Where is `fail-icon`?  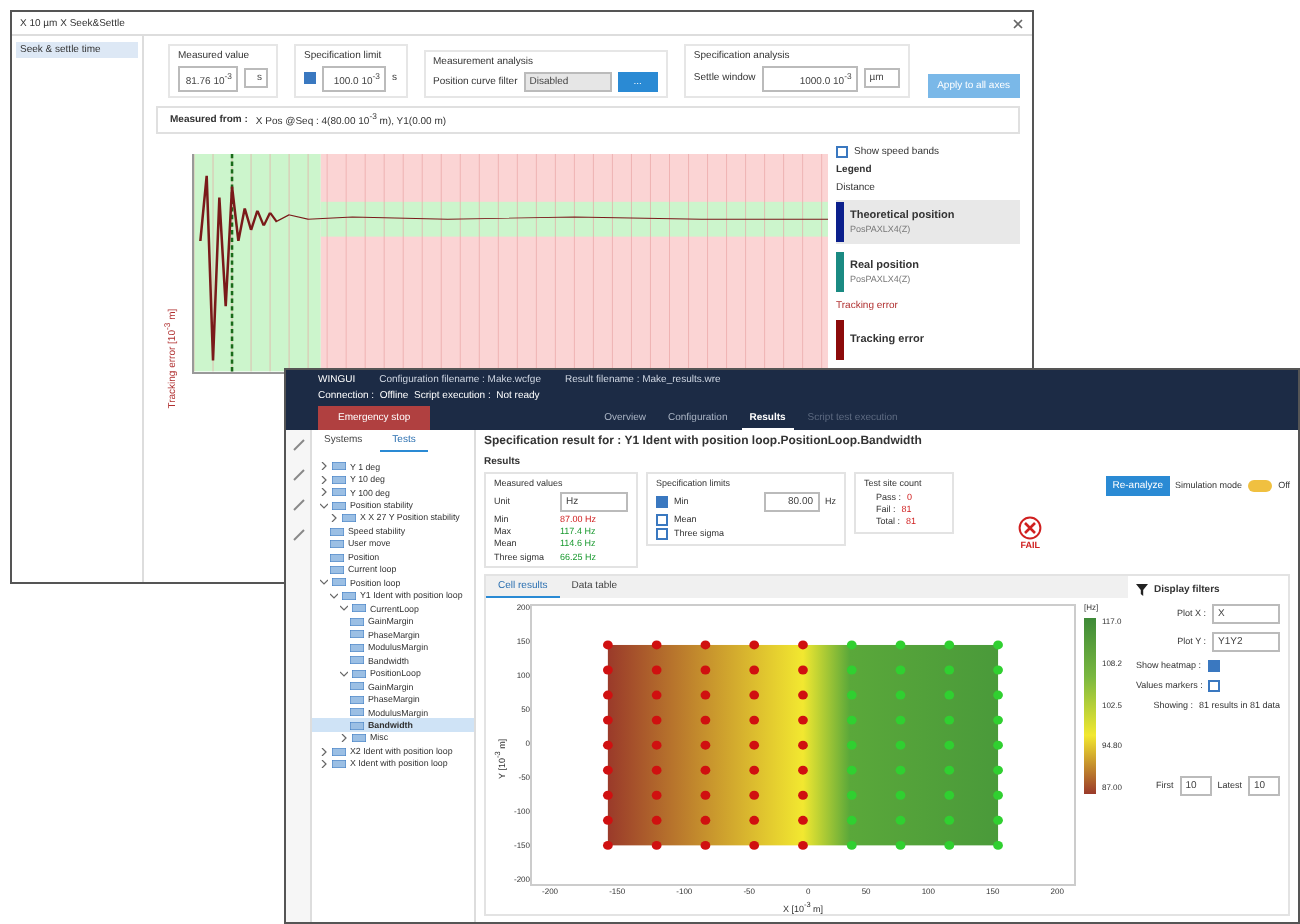
fail-icon is located at coordinates (1030, 528).